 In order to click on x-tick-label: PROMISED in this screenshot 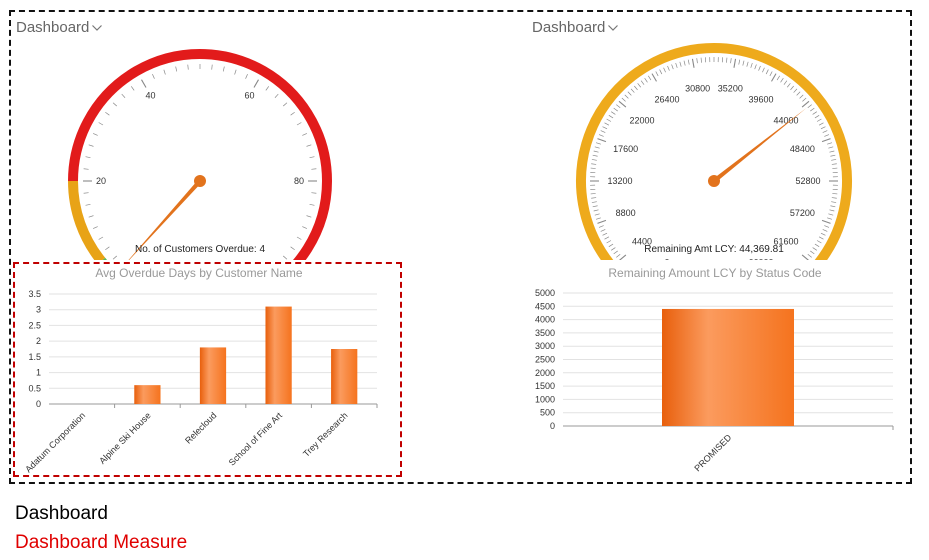, I will do `click(712, 452)`.